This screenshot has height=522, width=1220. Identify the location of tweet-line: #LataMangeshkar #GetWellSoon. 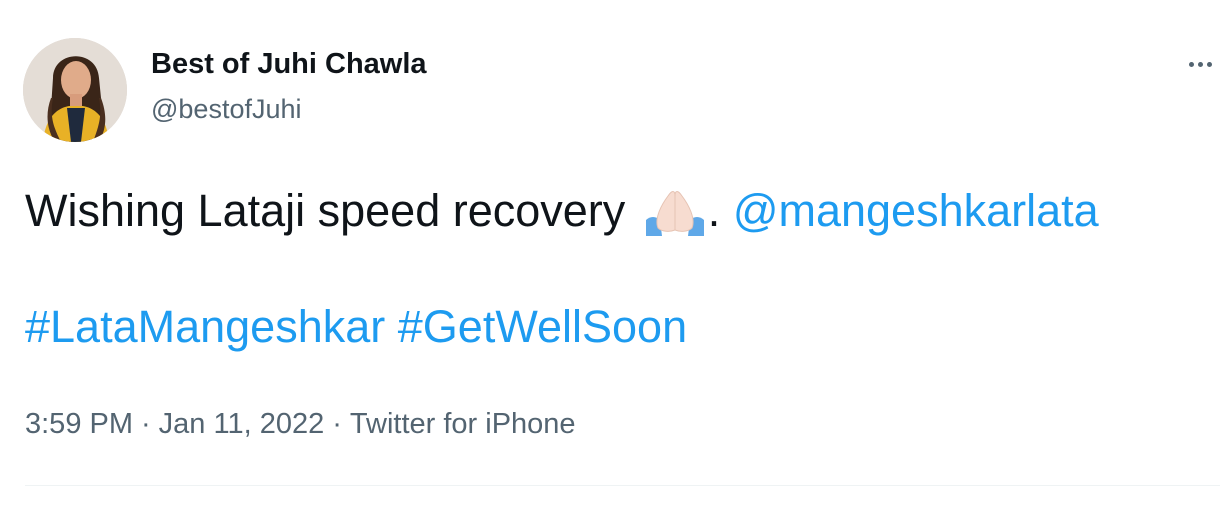
(615, 327).